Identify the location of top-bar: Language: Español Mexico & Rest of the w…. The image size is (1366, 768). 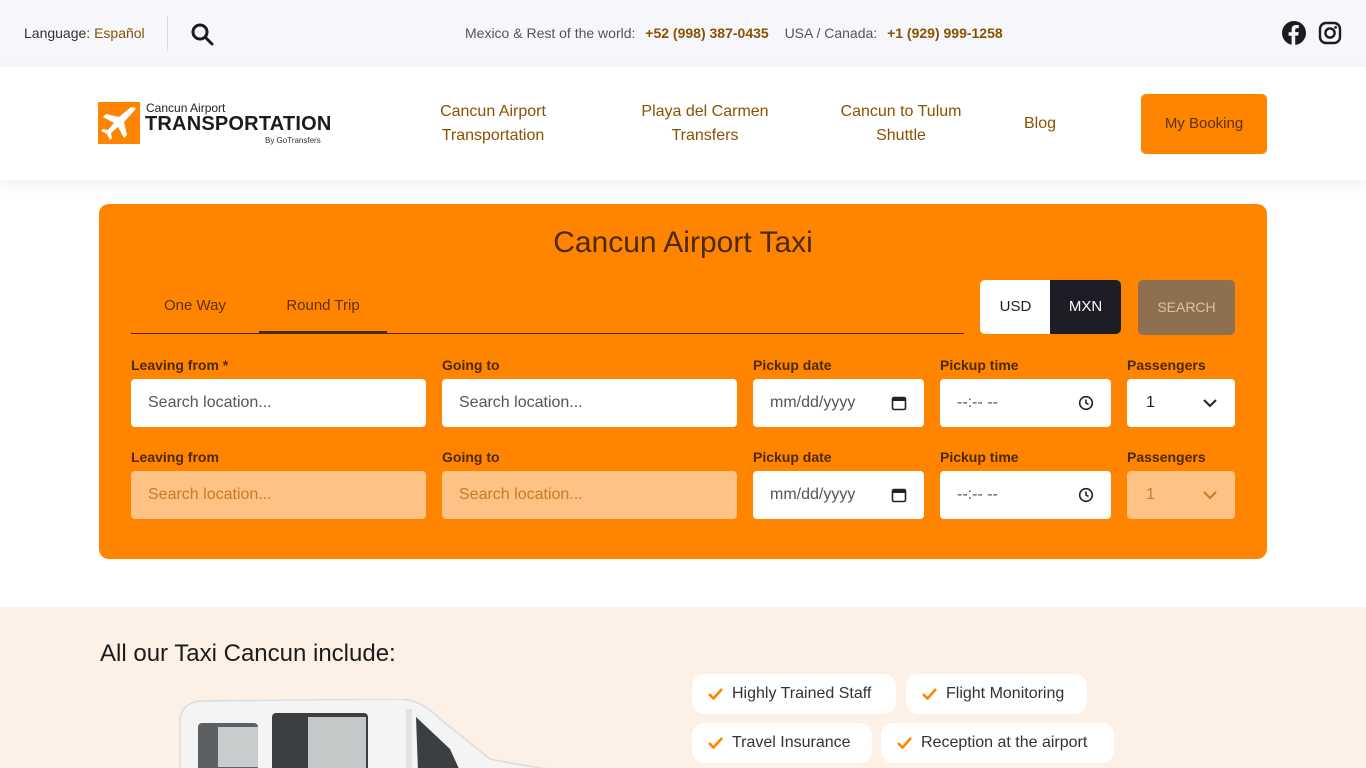
(683, 33).